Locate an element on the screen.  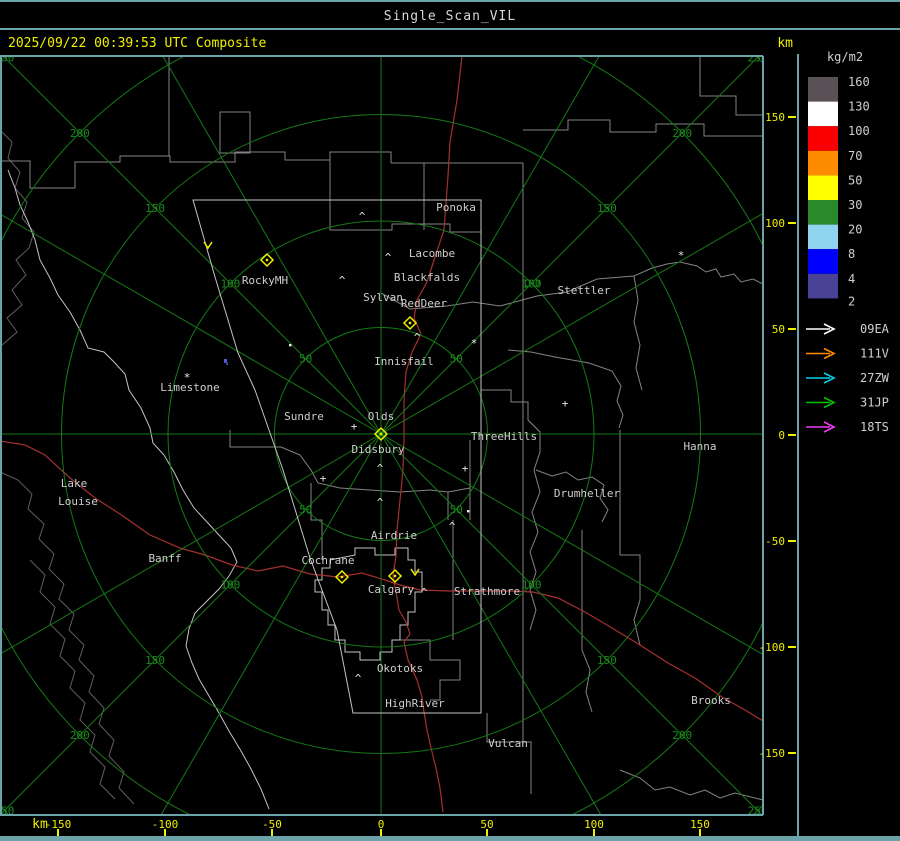
storm-track-id-111V: 111V is located at coordinates (874, 354).